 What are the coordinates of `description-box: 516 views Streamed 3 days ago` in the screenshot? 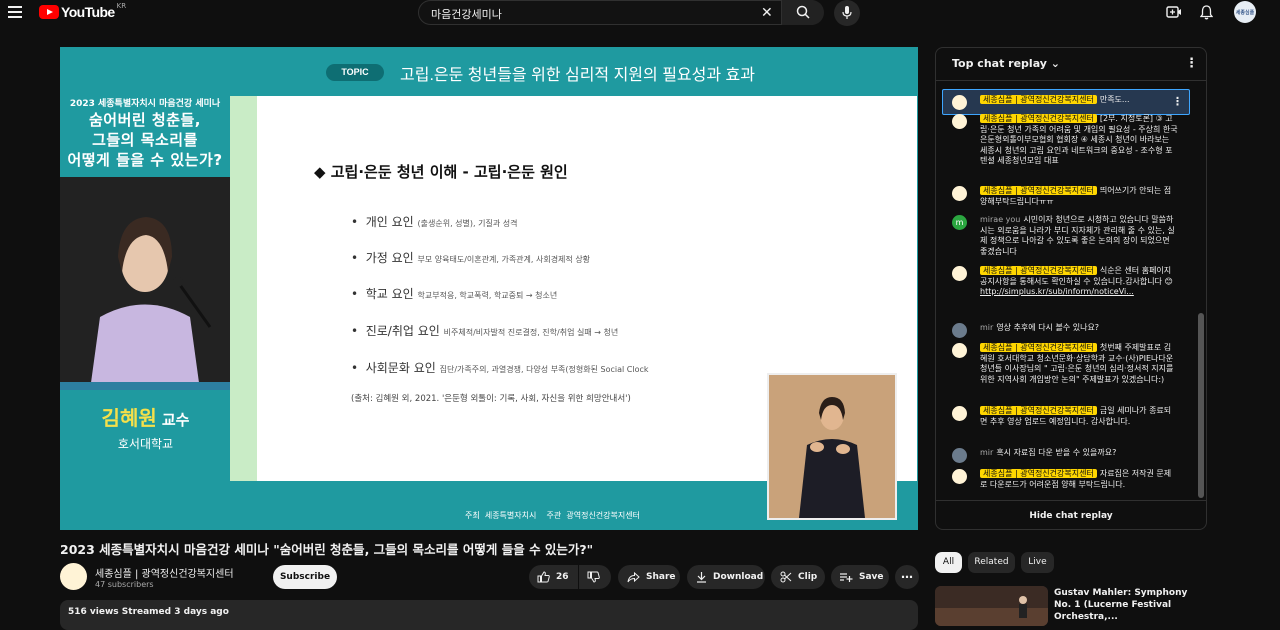 It's located at (489, 615).